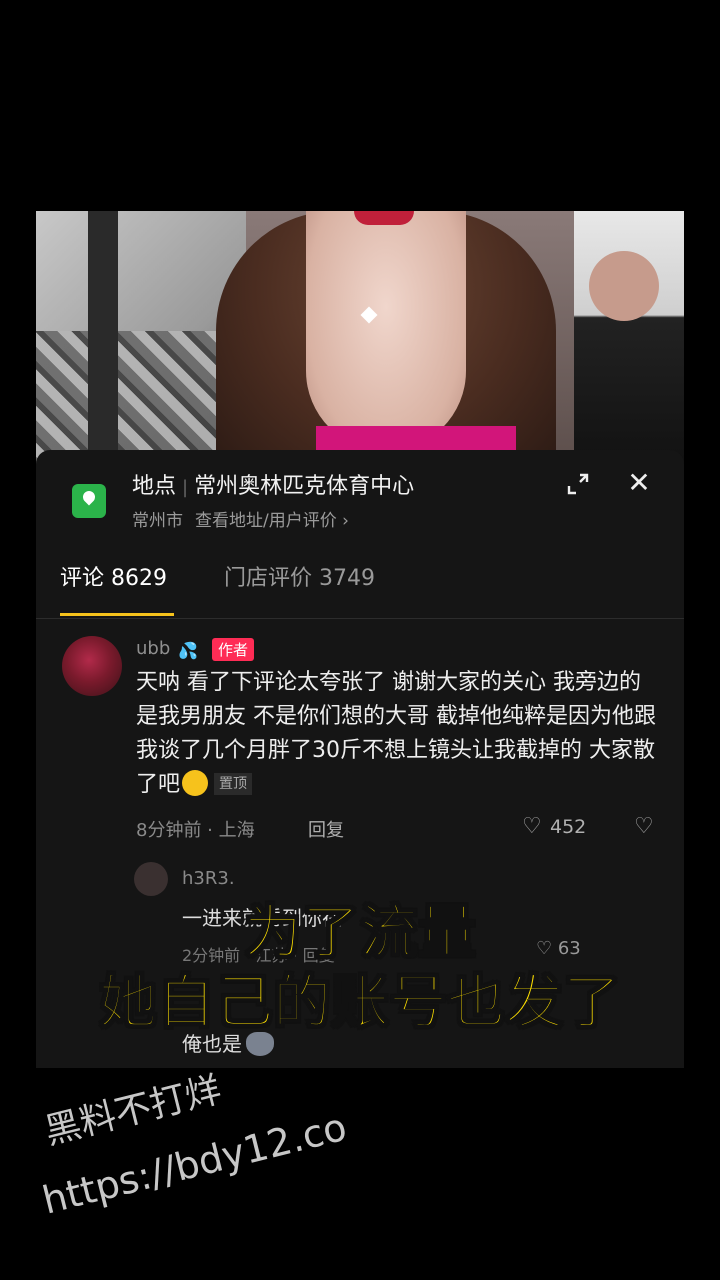 The height and width of the screenshot is (1280, 720). I want to click on heart-icon: ♡, so click(532, 826).